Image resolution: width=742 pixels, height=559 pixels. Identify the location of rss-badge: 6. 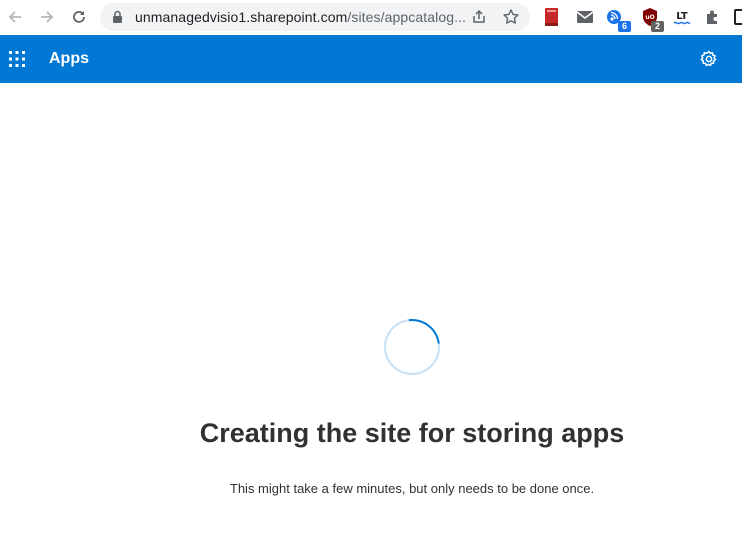
(624, 26).